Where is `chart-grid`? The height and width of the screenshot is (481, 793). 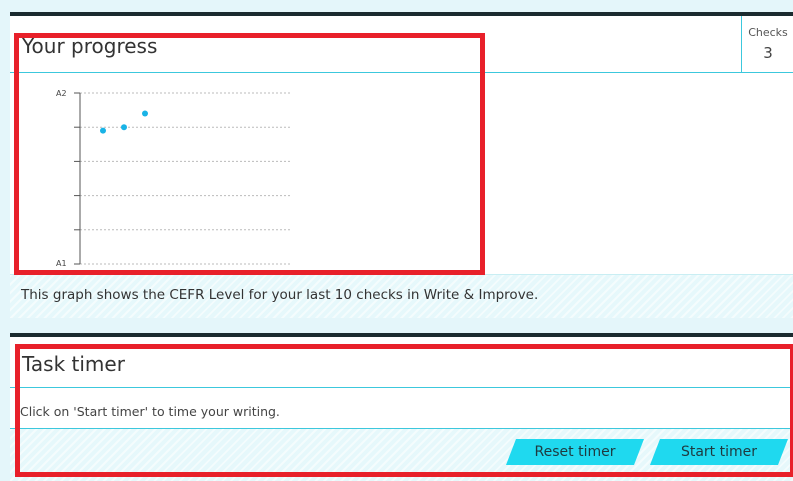 chart-grid is located at coordinates (182, 178).